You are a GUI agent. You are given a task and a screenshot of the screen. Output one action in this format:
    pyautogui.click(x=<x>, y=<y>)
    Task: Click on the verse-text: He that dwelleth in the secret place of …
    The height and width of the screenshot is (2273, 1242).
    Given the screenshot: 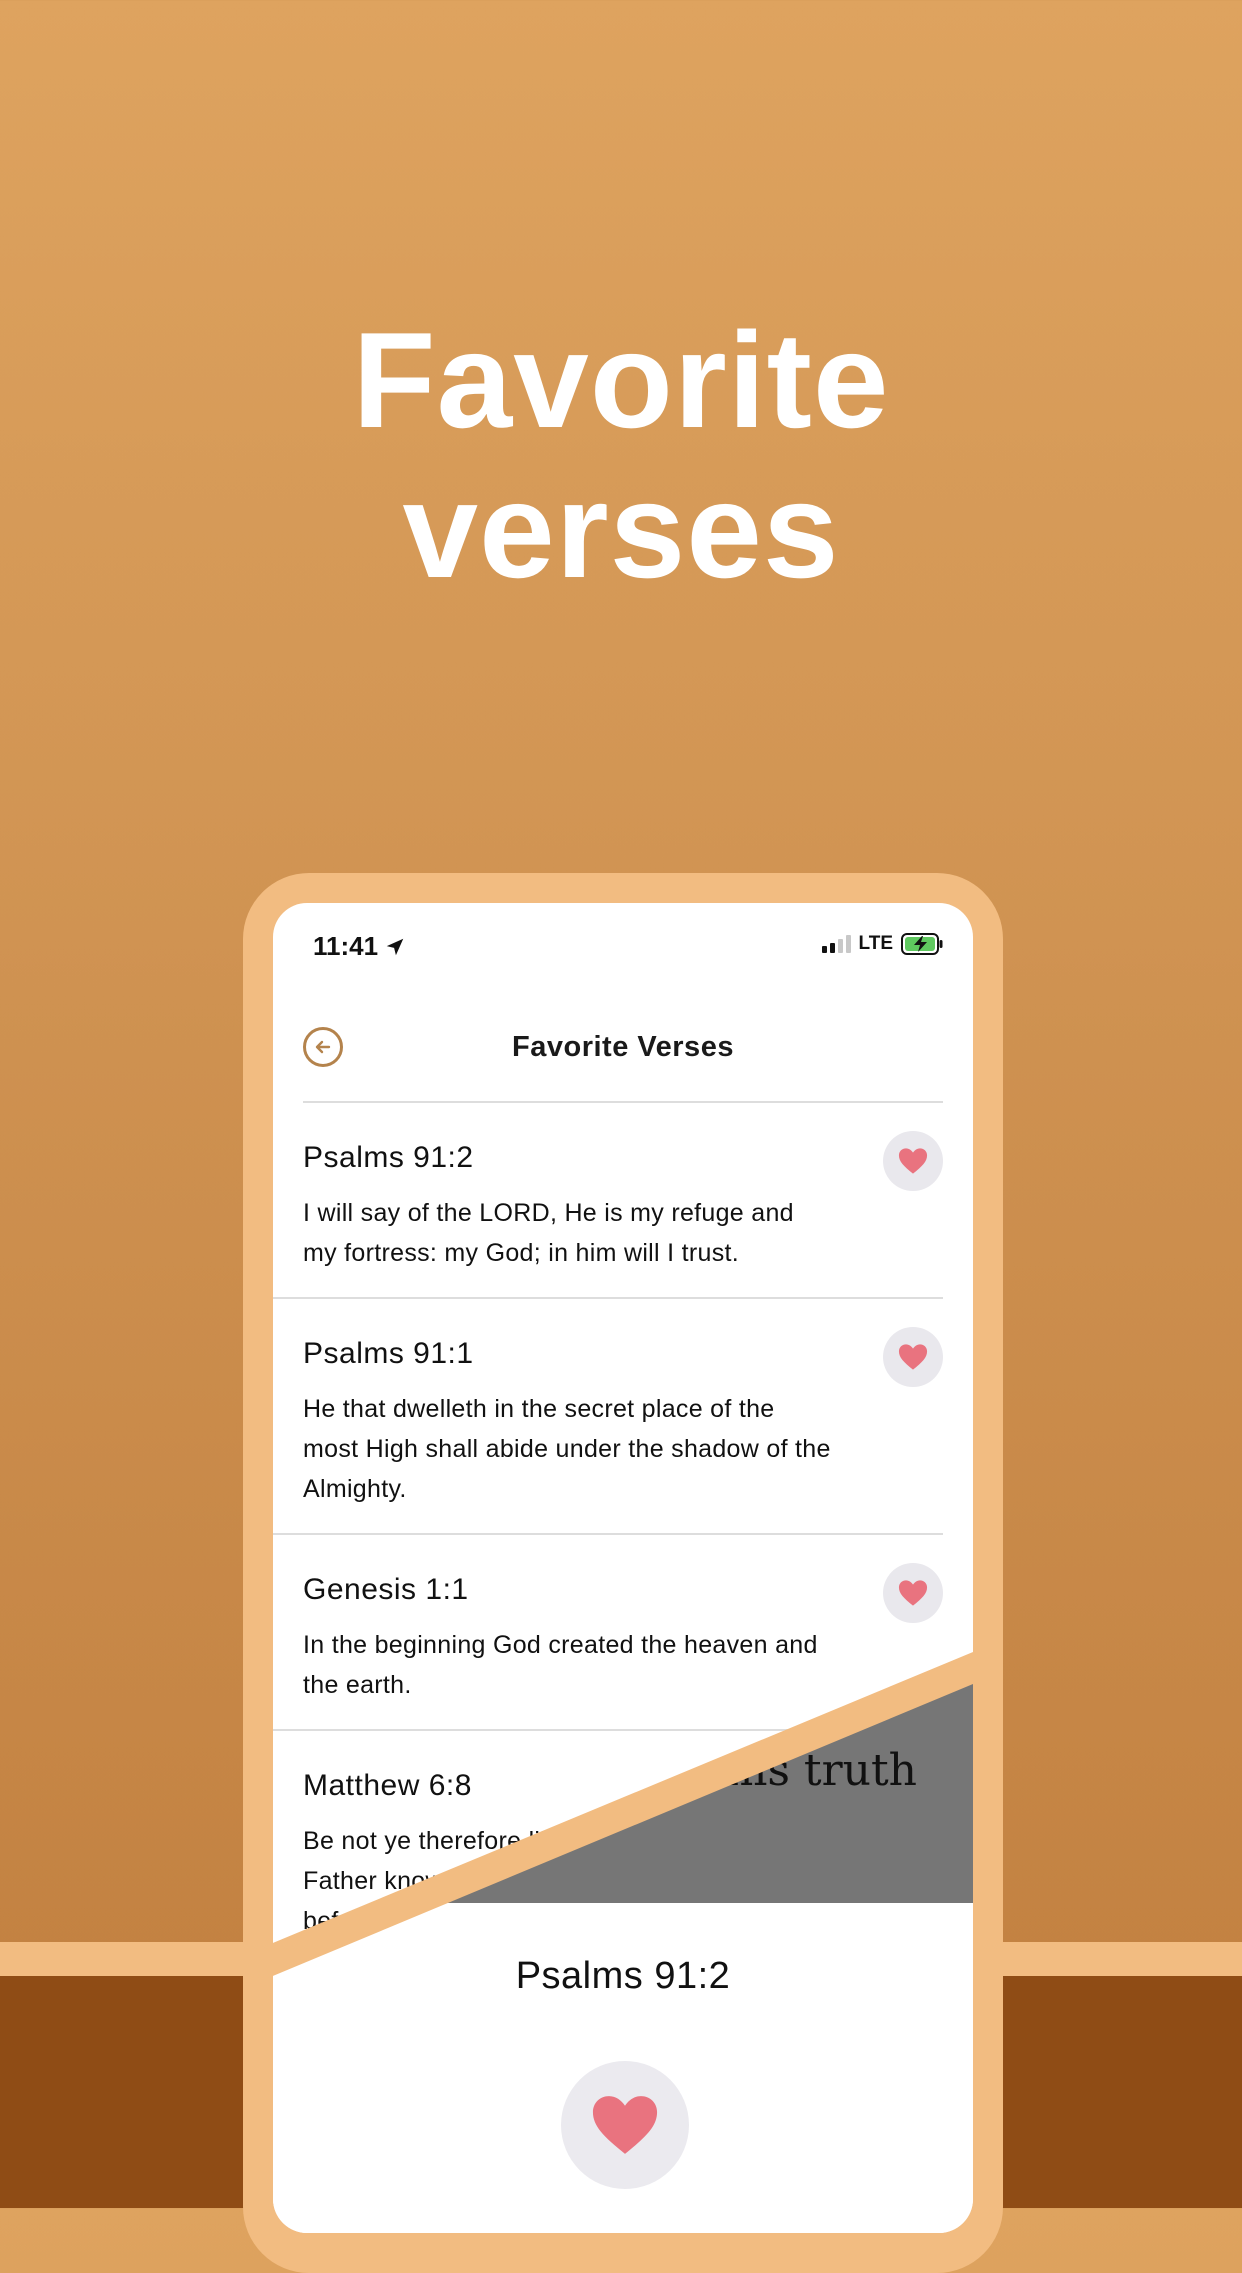 What is the action you would take?
    pyautogui.click(x=567, y=1449)
    